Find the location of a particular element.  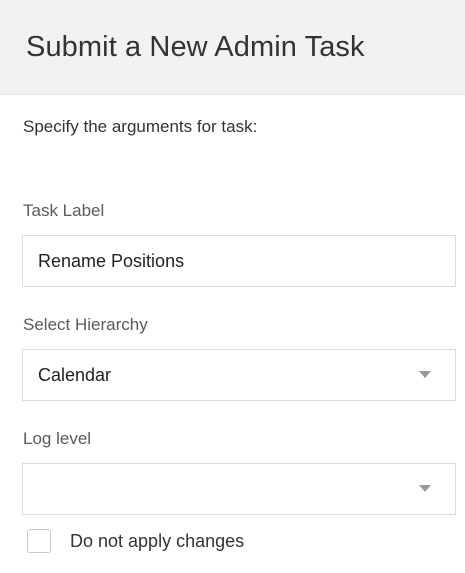

do-not-apply-option: Do not apply changes is located at coordinates (135, 541).